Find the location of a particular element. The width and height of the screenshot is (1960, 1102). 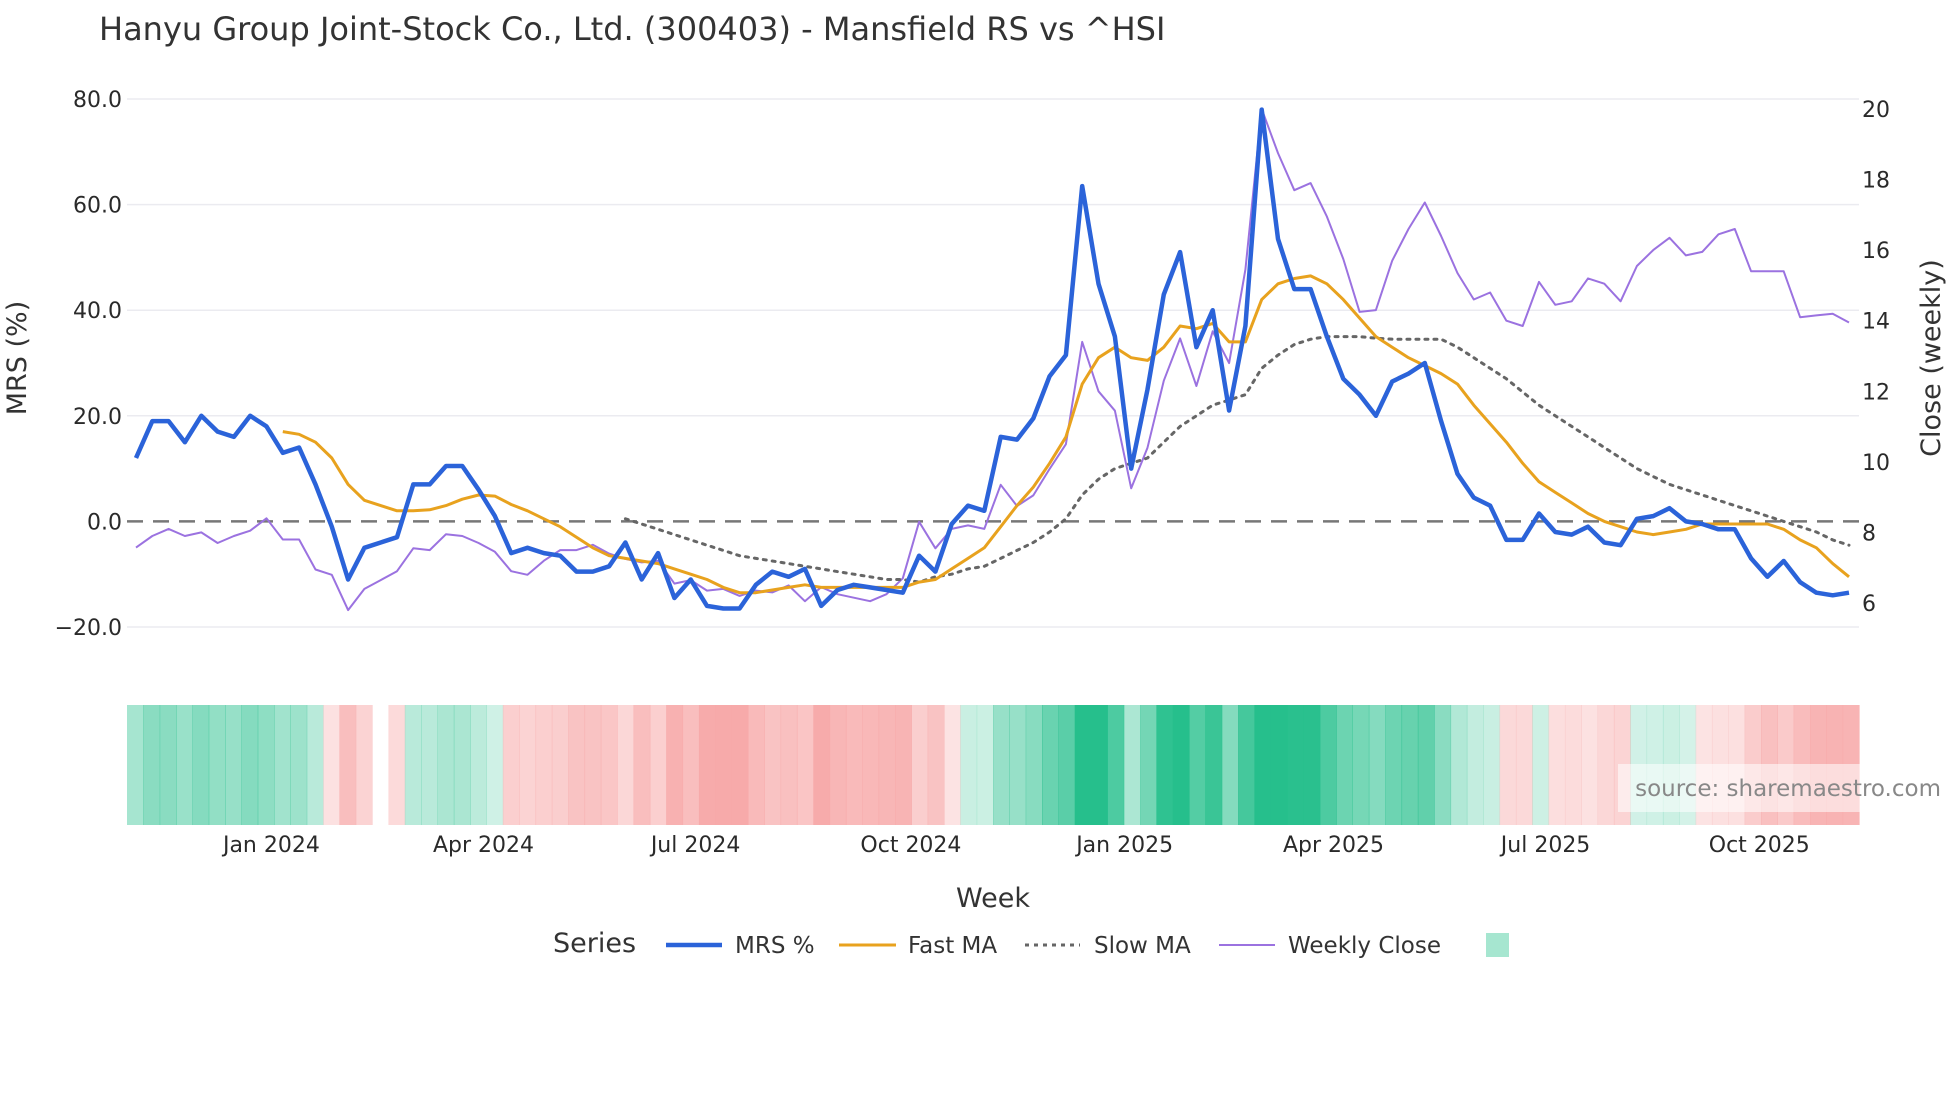

y2-tick-label: 6 is located at coordinates (1869, 604).